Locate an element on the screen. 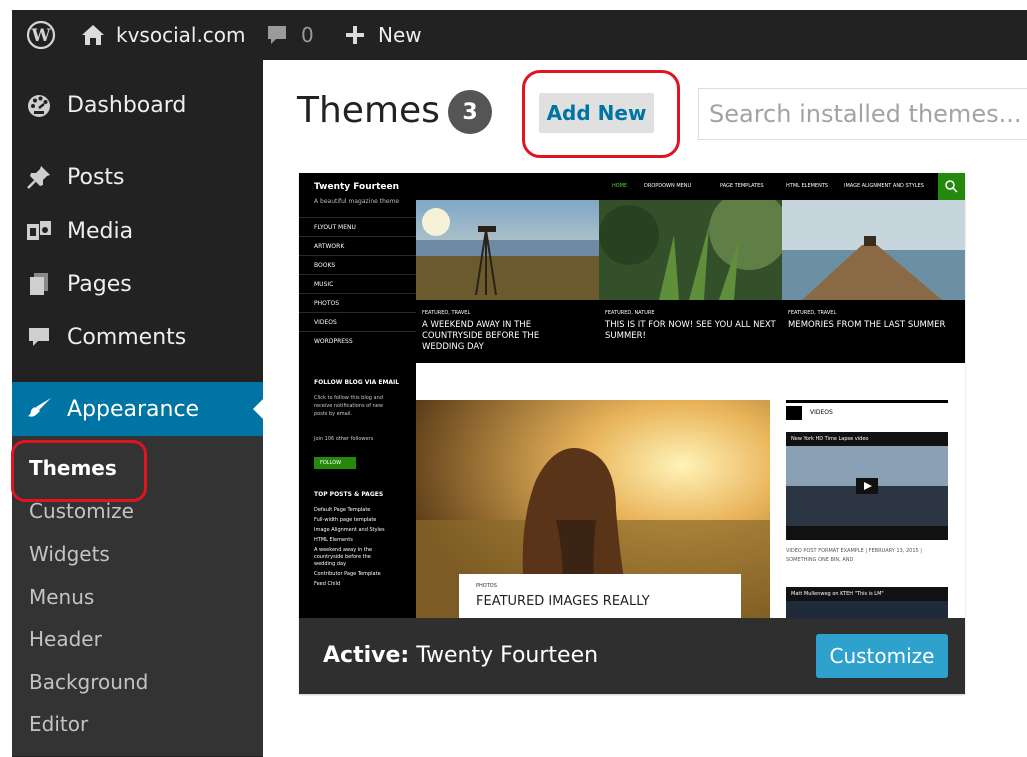 This screenshot has height=757, width=1027. menu-label-posts: Posts is located at coordinates (96, 177).